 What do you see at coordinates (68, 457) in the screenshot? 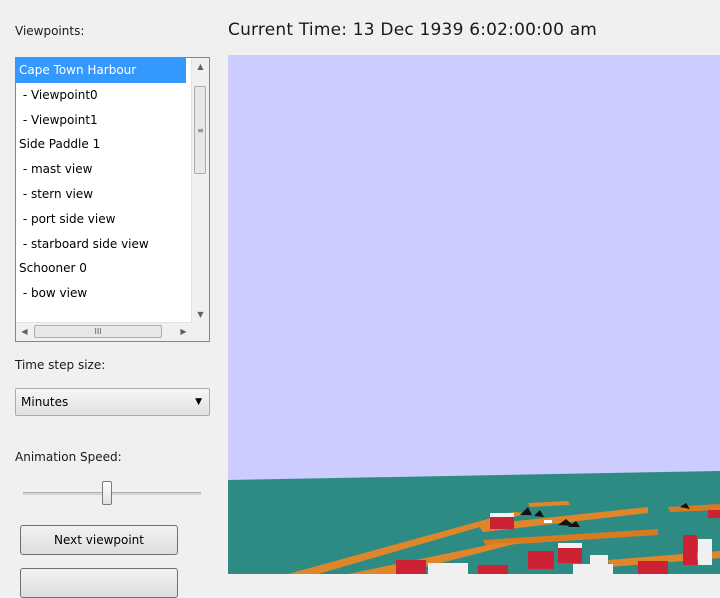
I see `animation-speed-label: Animation Speed:` at bounding box center [68, 457].